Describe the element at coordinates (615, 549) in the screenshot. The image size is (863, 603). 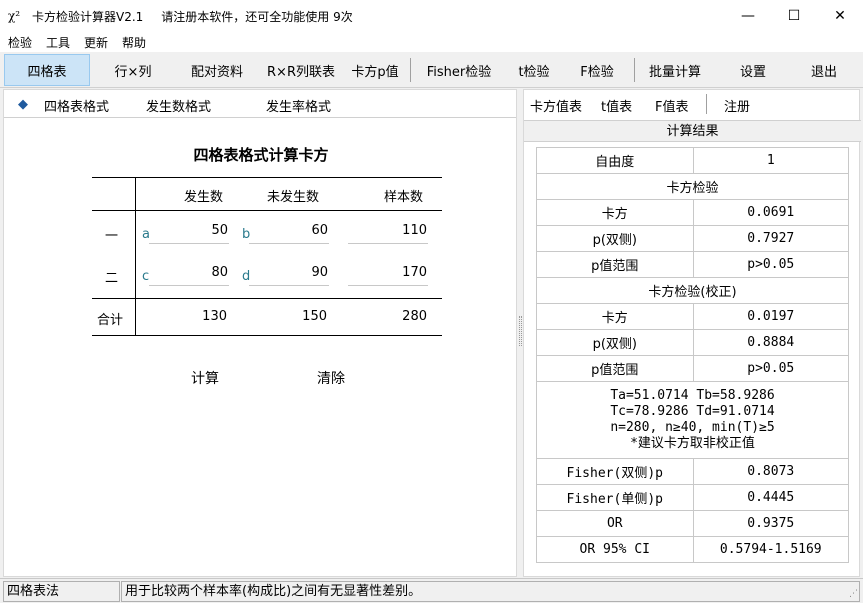
I see `odds-ratio-ci-label: OR 95% CI` at that location.